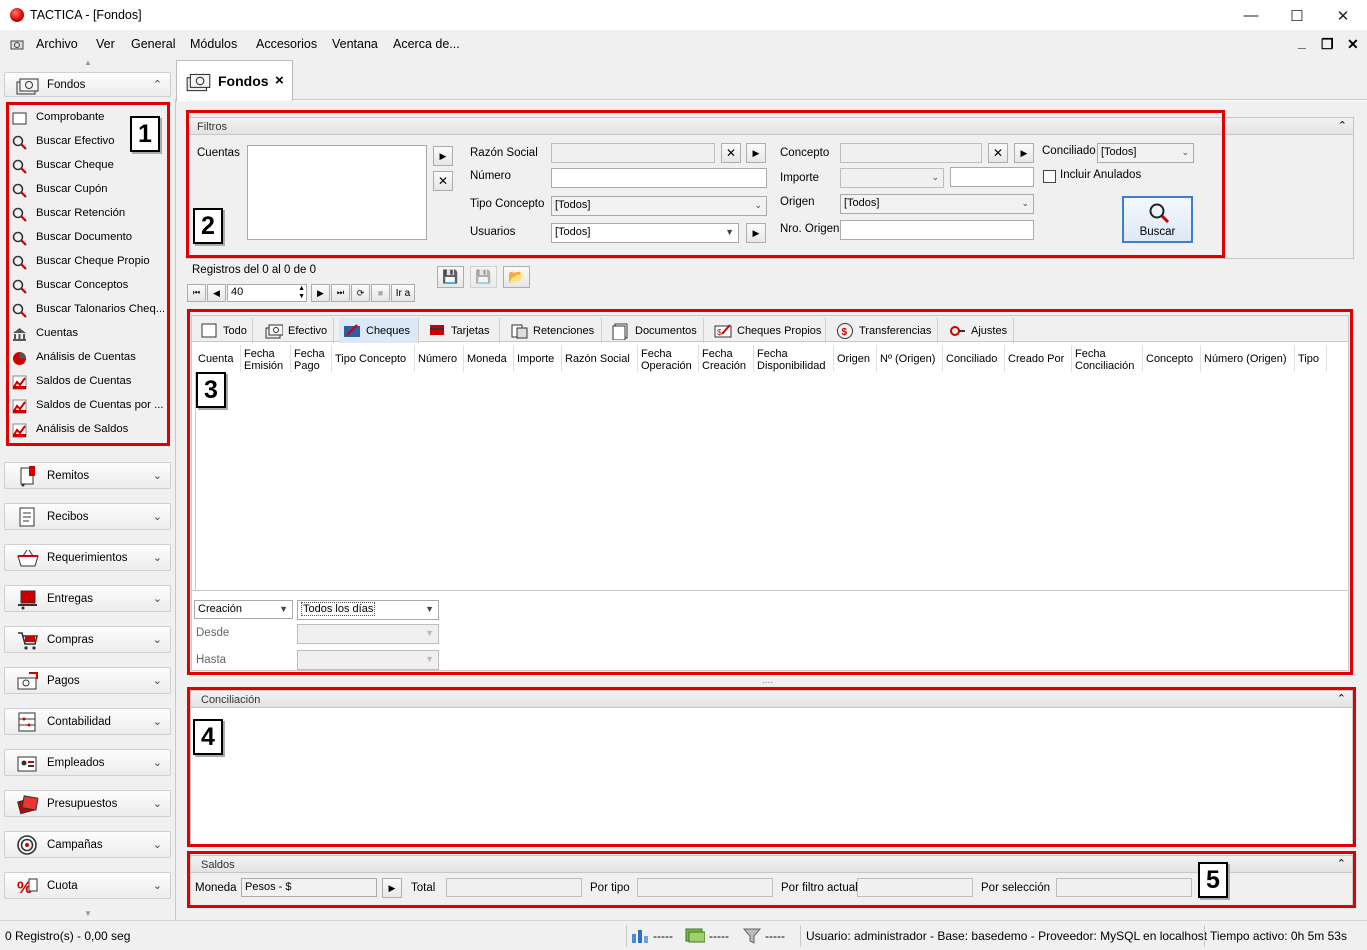 This screenshot has height=950, width=1367. Describe the element at coordinates (379, 330) in the screenshot. I see `tab-cheques: Cheques` at that location.